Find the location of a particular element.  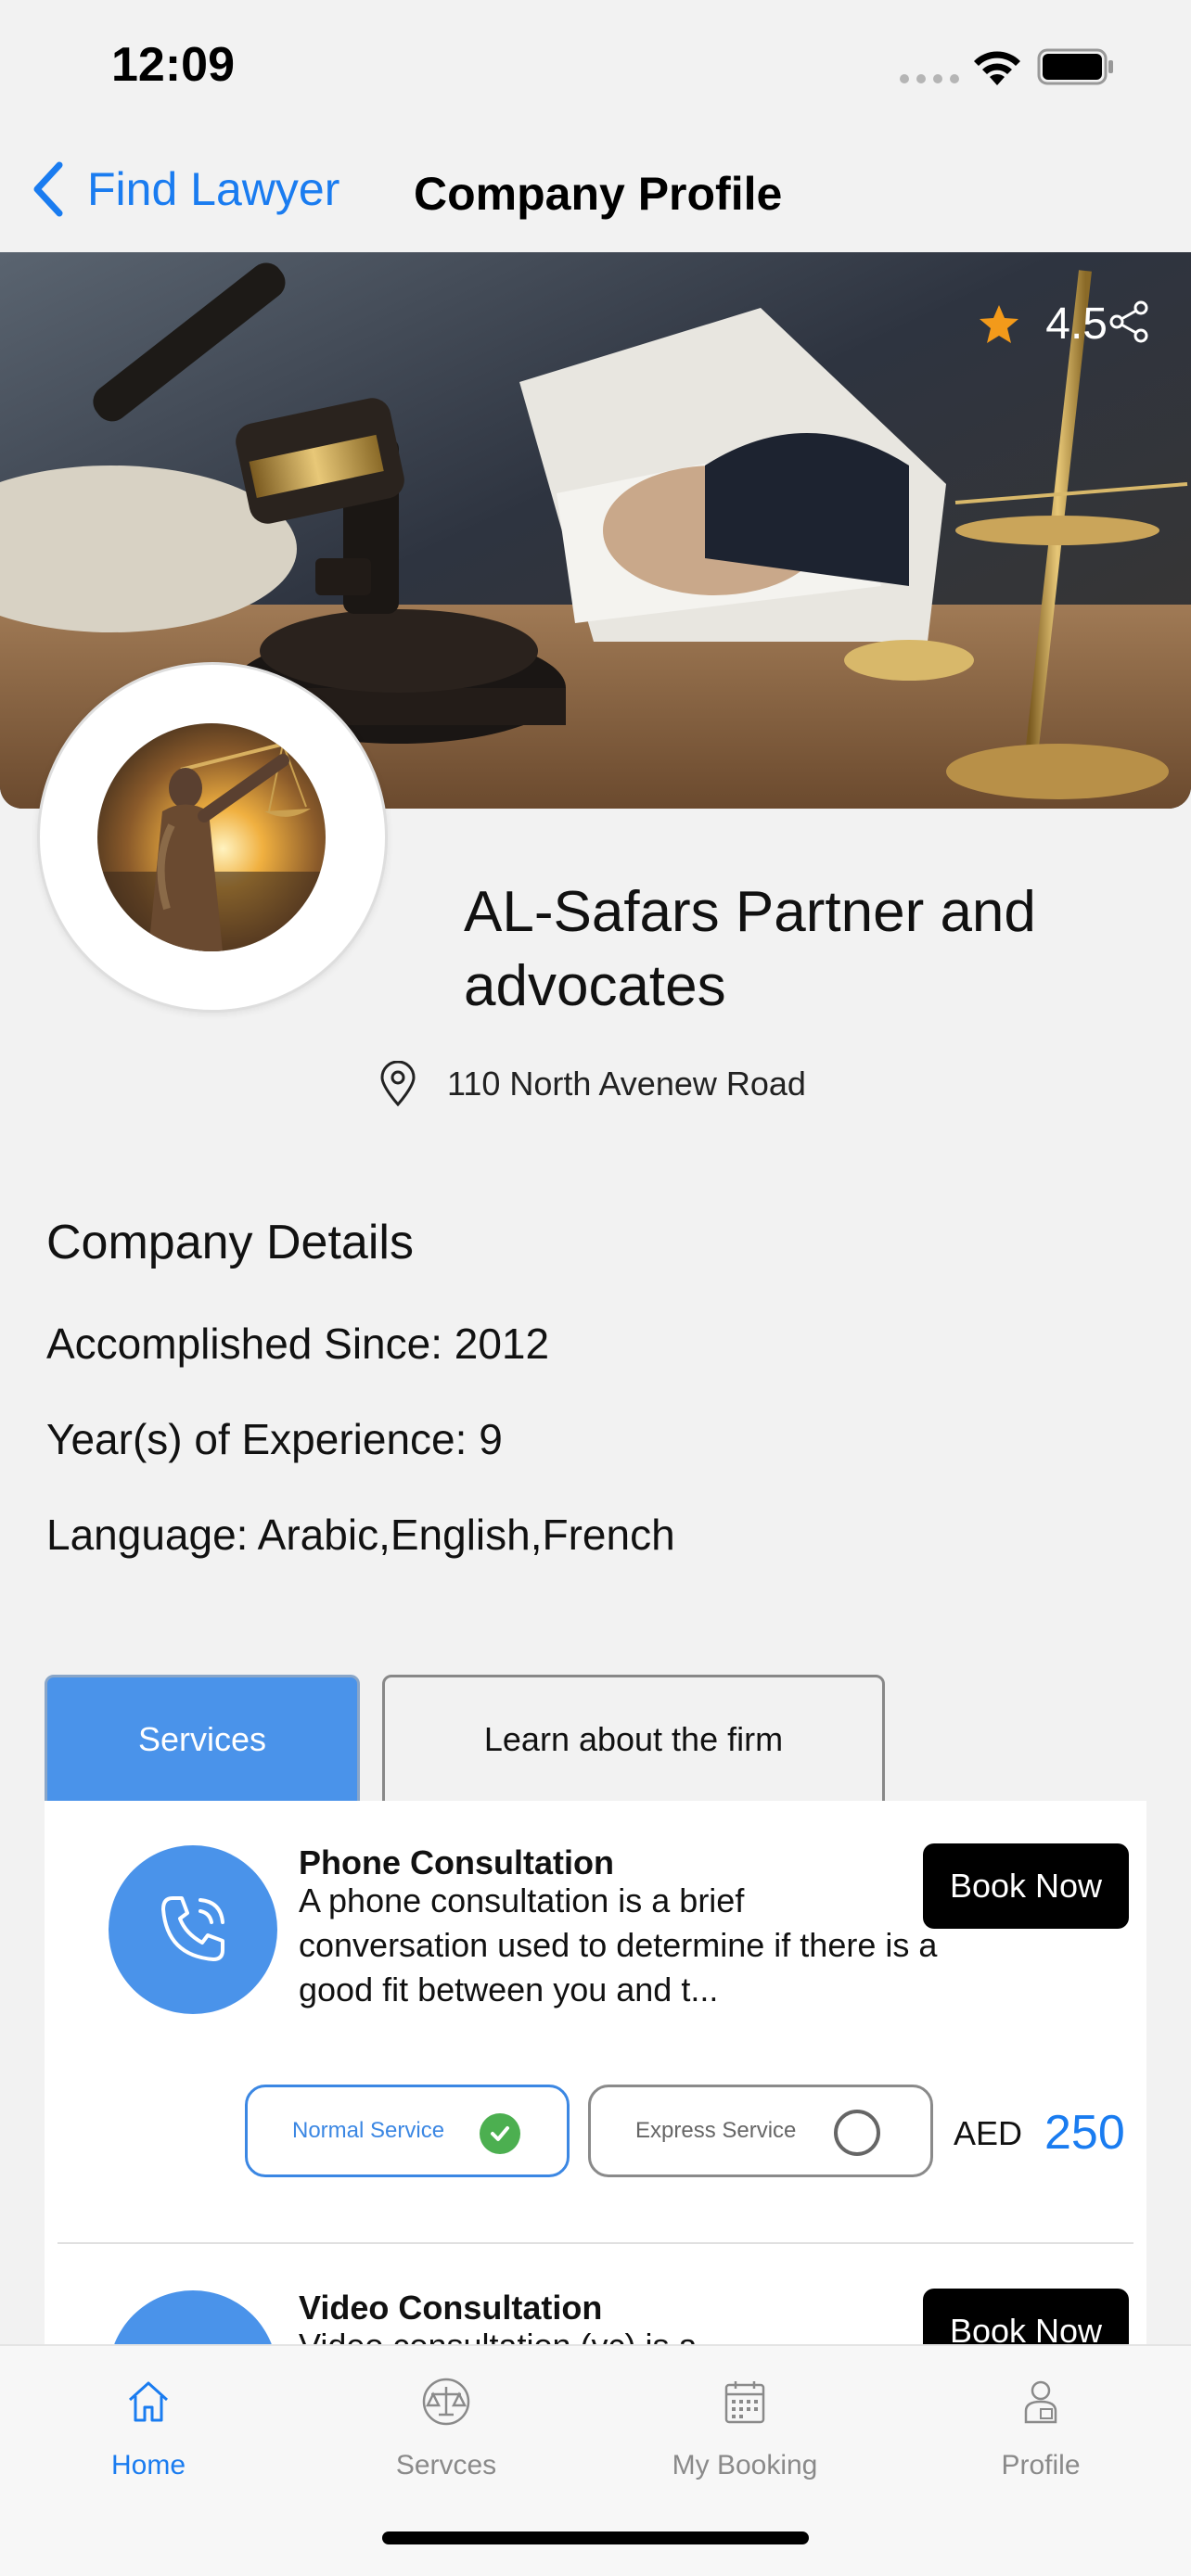

page-title: Company Profile is located at coordinates (598, 194).